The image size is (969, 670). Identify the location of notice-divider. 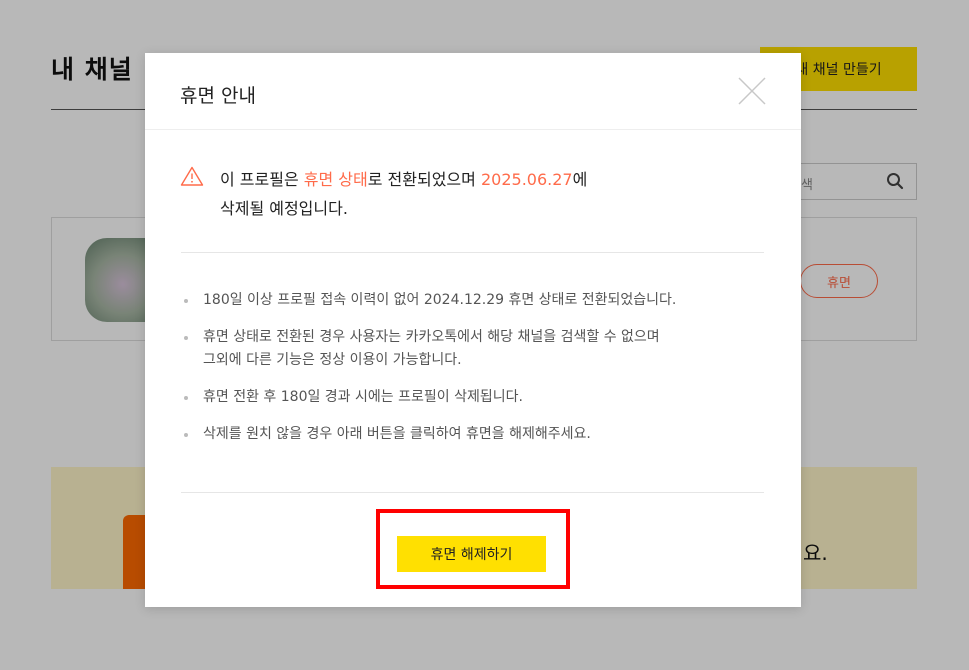
(472, 252).